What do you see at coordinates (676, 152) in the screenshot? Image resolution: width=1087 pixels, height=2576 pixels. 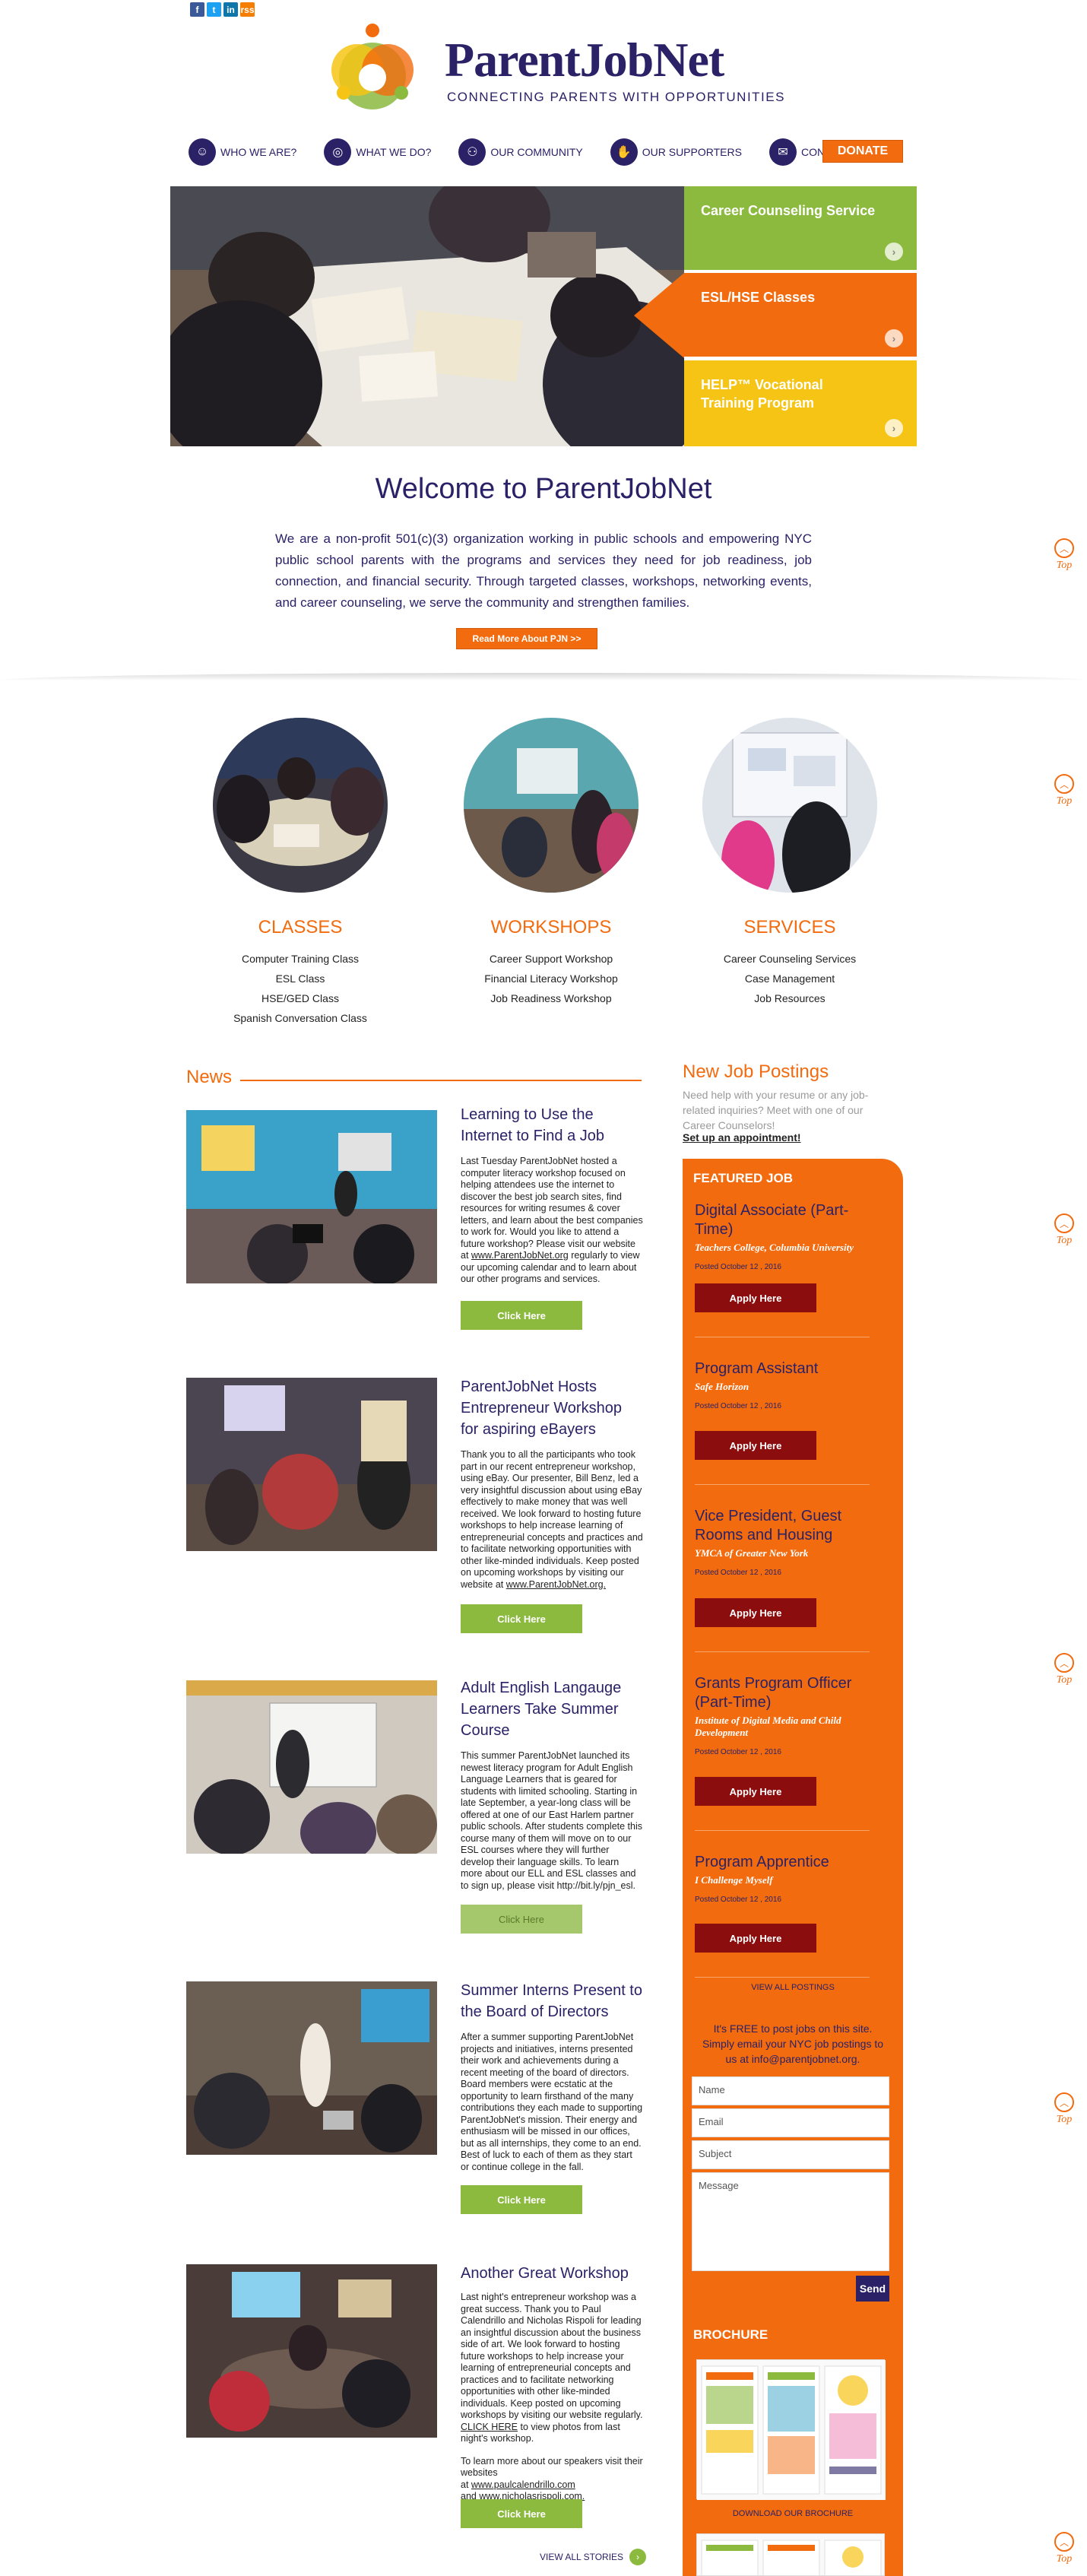 I see `nav-our-supporters: ✋ OUR SUPPORTERS` at bounding box center [676, 152].